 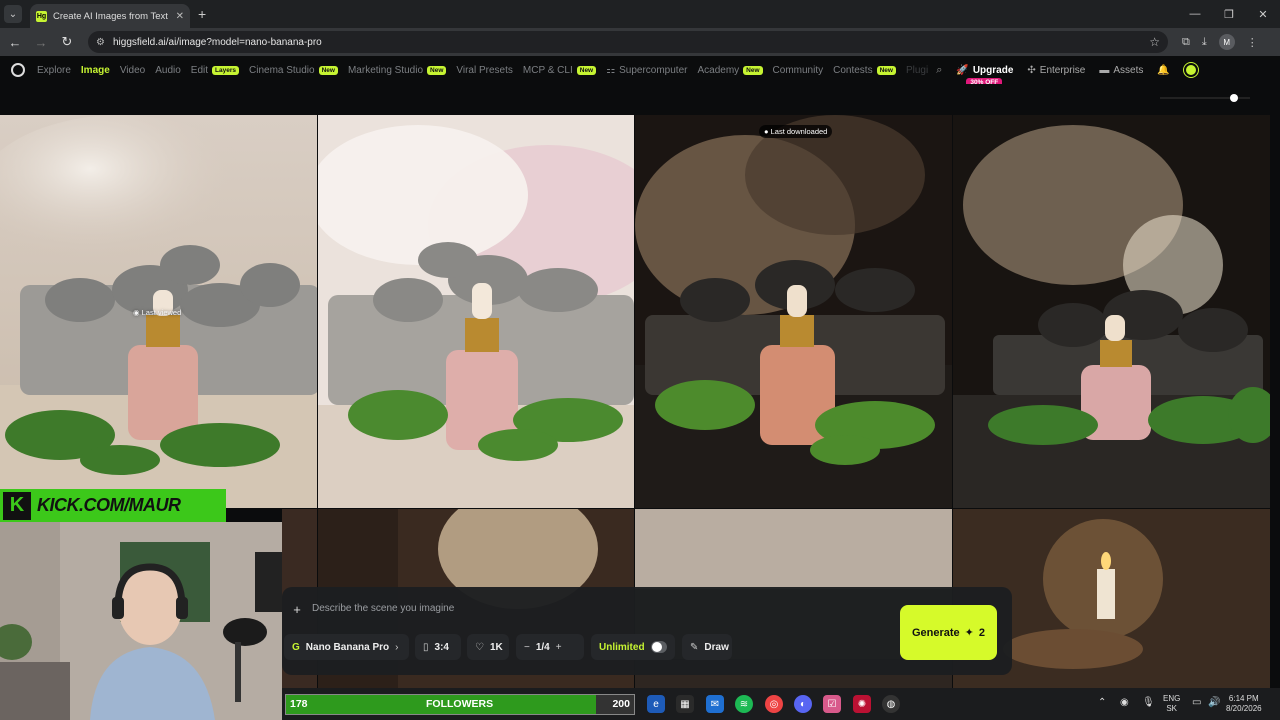 I want to click on nav-mcp-cli: MCP & CLI New, so click(x=560, y=70).